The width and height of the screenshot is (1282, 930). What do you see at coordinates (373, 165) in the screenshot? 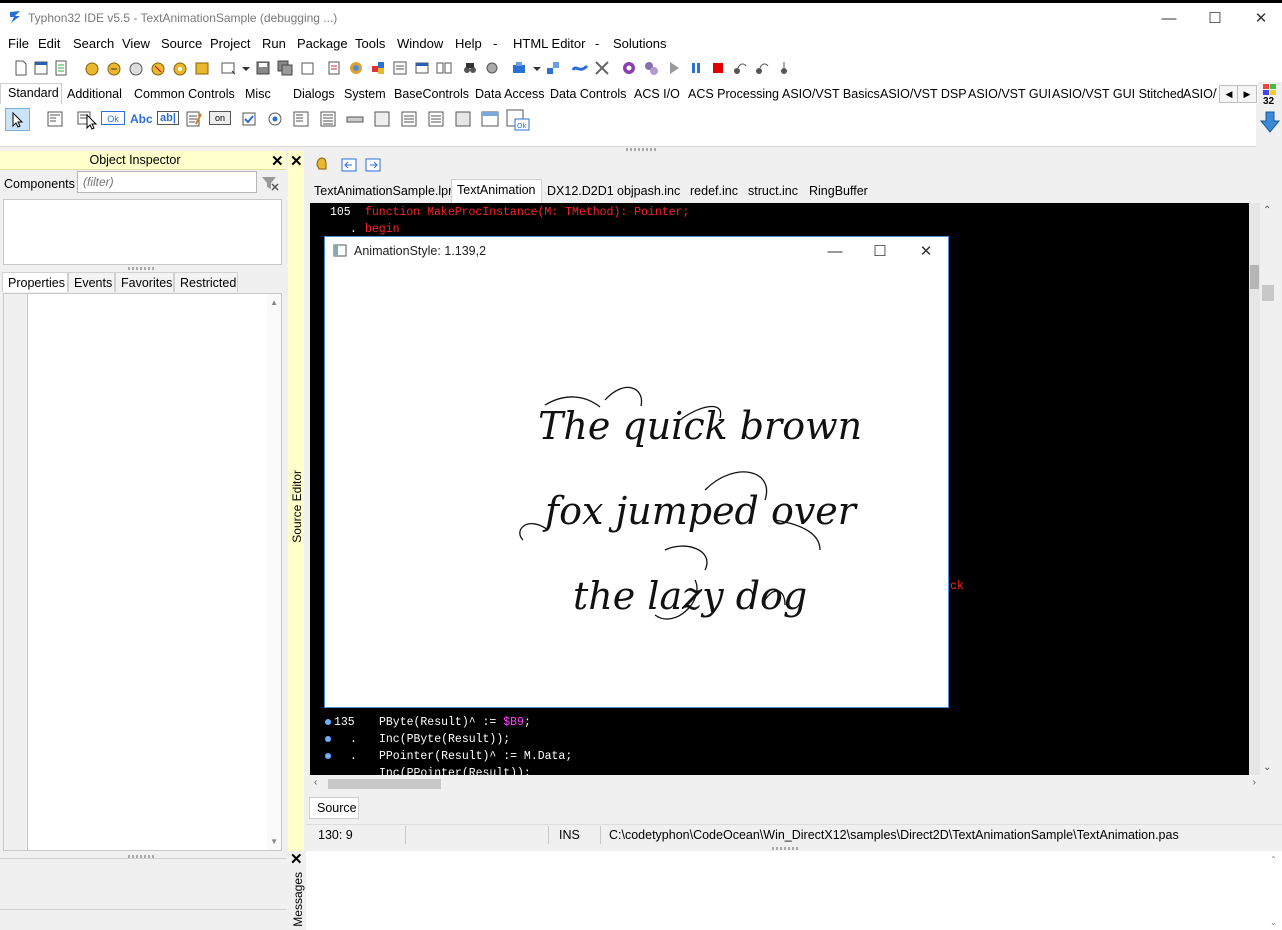
I see `navigate-forward-icon` at bounding box center [373, 165].